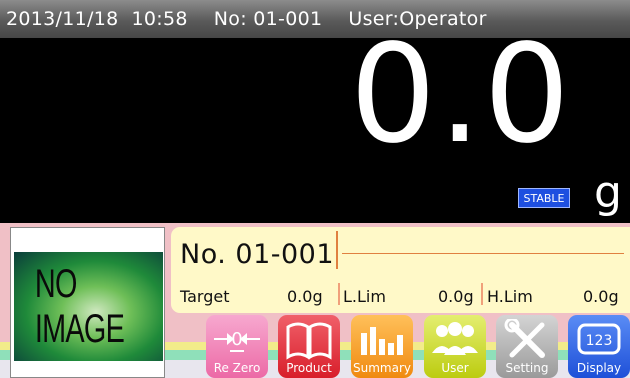 The image size is (630, 378). I want to click on status-time: 10:58, so click(159, 19).